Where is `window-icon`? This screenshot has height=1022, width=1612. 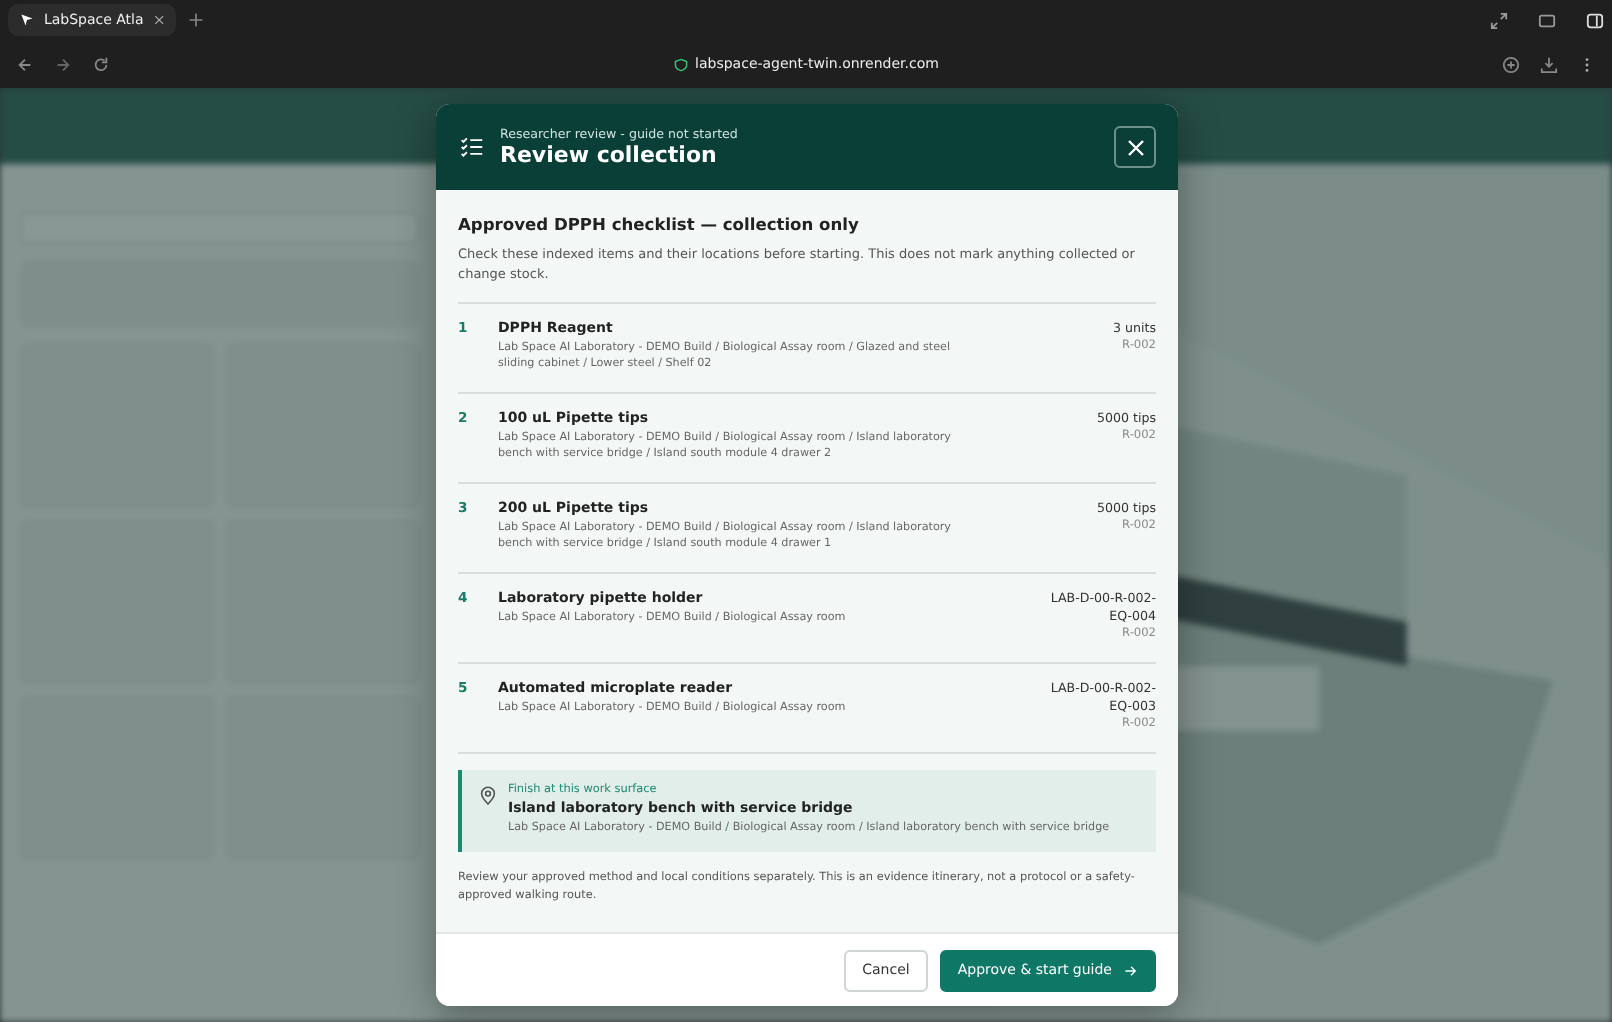
window-icon is located at coordinates (1547, 20).